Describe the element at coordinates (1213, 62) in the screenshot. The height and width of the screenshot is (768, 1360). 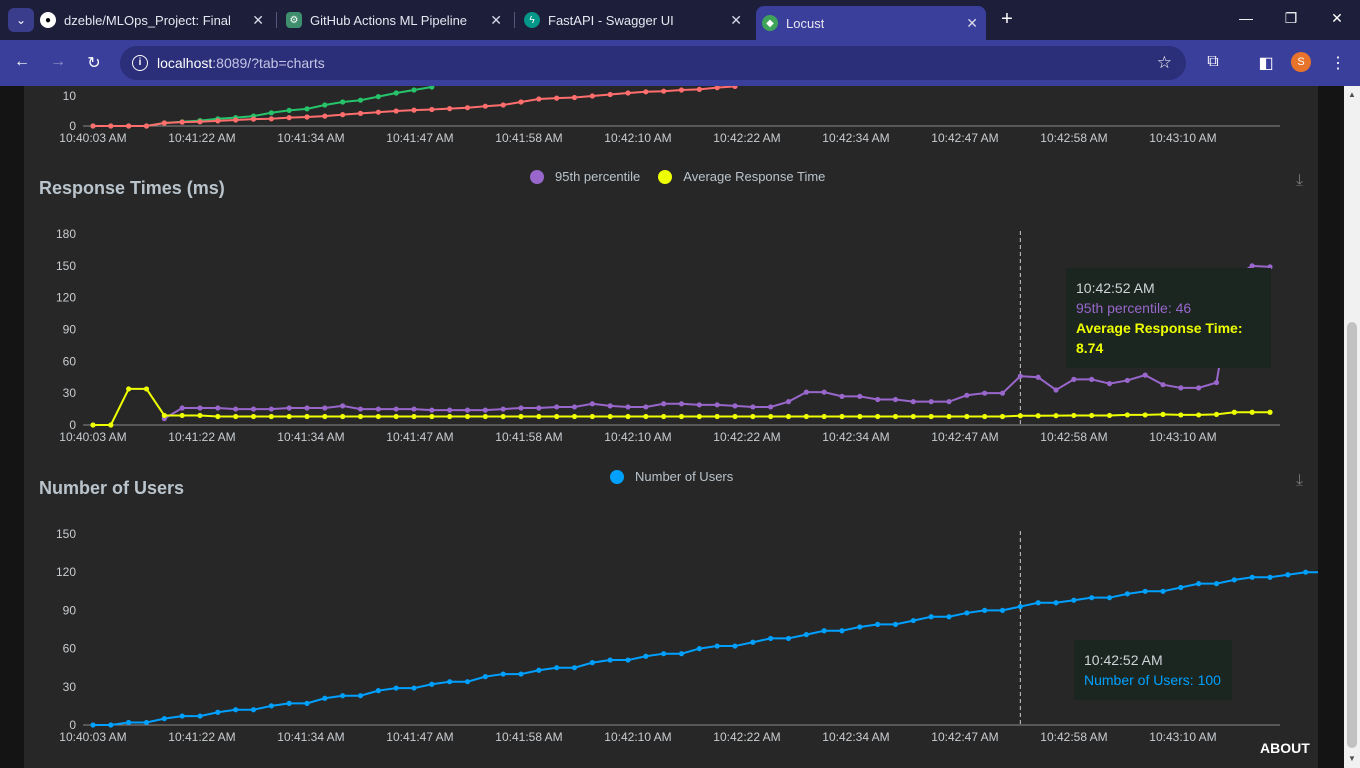
I see `extensions-icon: ⧉` at that location.